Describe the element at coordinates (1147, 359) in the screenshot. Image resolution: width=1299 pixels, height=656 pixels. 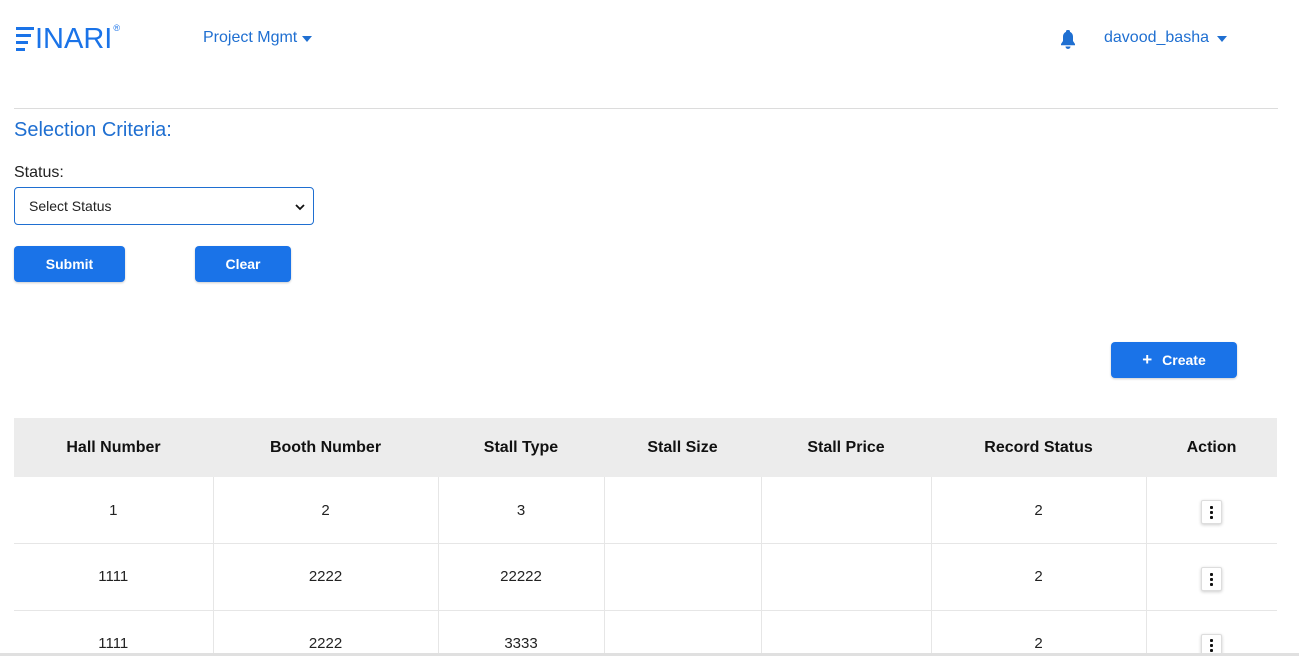
I see `plus-icon: +` at that location.